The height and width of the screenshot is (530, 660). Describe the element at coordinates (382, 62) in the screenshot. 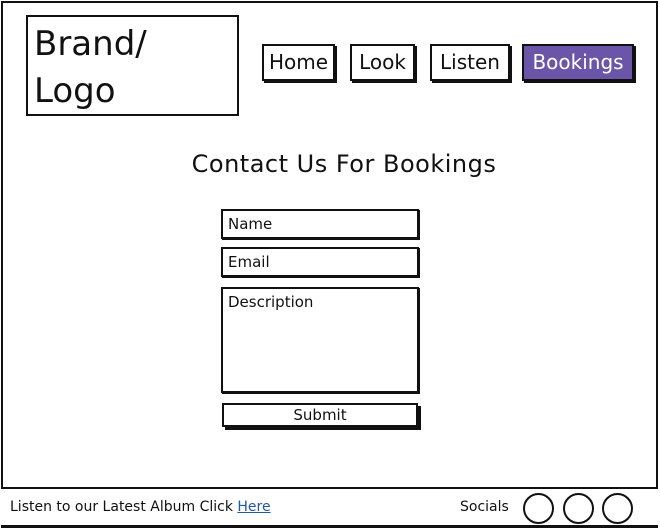

I see `nav-look: Look` at that location.